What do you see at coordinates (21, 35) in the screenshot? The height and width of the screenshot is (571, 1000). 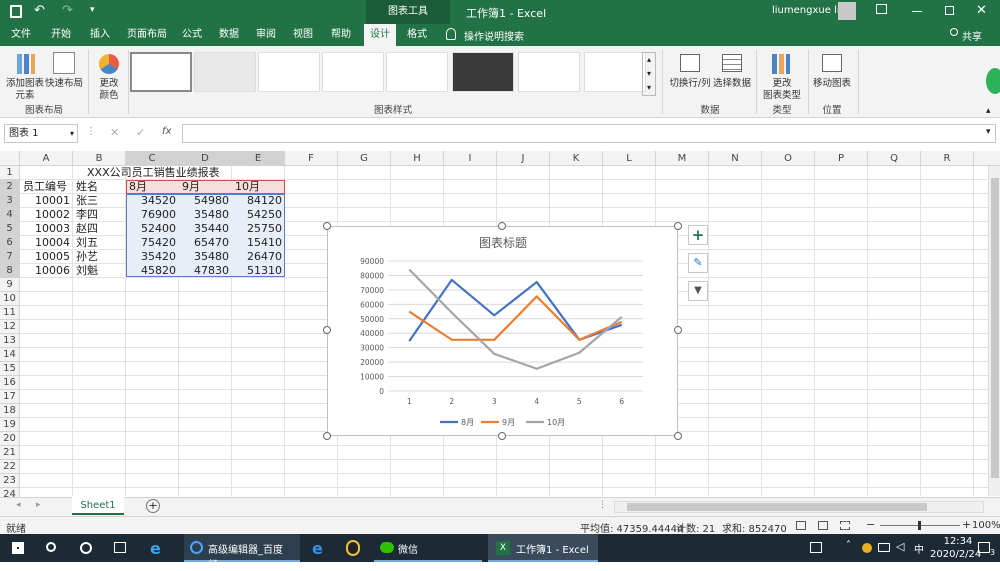 I see `tab-file: 文件` at bounding box center [21, 35].